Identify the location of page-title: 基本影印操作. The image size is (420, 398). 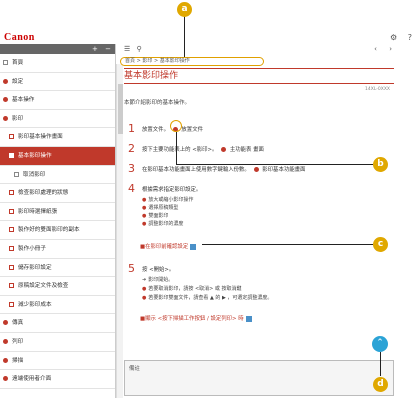
(259, 76).